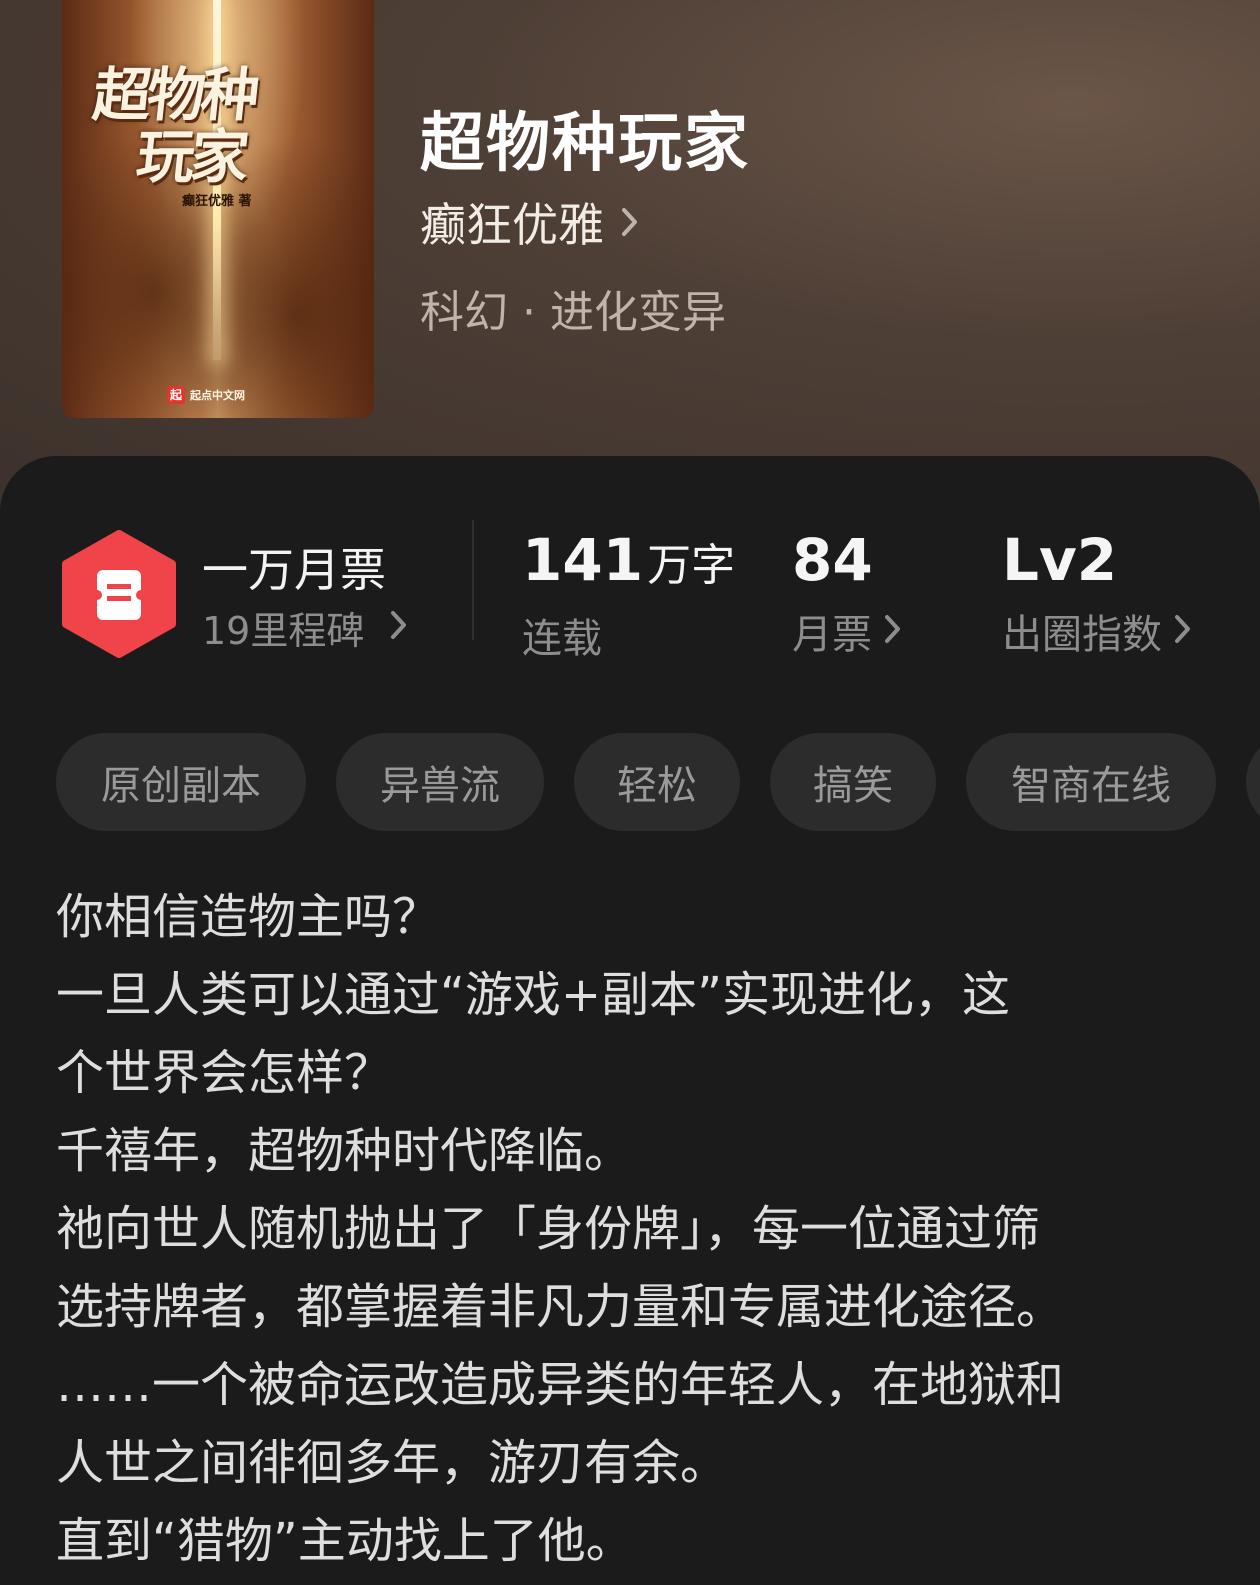 Image resolution: width=1260 pixels, height=1585 pixels. What do you see at coordinates (294, 567) in the screenshot?
I see `milestone-title: 一万月票` at bounding box center [294, 567].